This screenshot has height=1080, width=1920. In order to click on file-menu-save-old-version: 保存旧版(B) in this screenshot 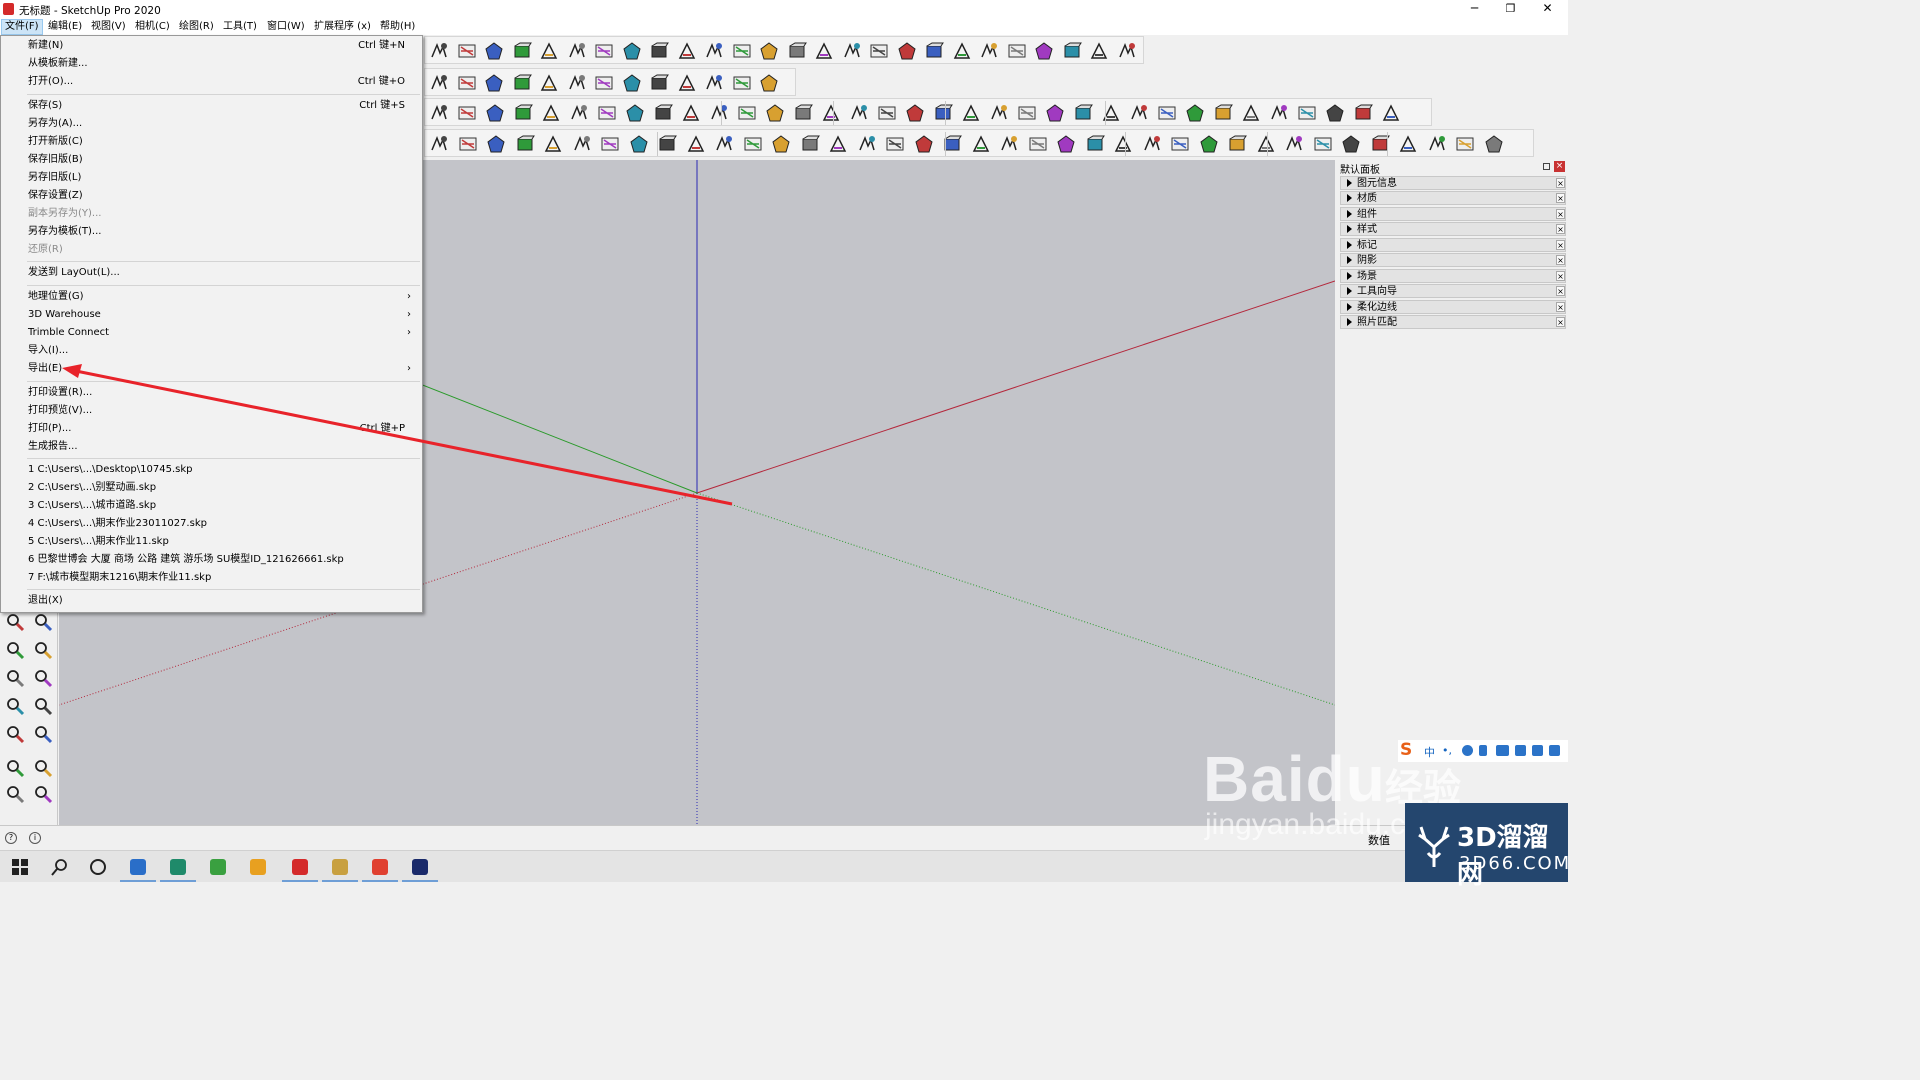, I will do `click(55, 160)`.